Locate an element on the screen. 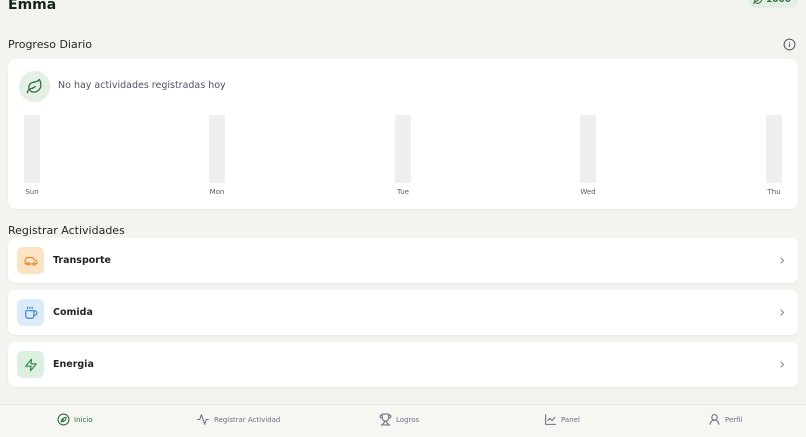 The height and width of the screenshot is (437, 806). activity-label: Transporte is located at coordinates (82, 260).